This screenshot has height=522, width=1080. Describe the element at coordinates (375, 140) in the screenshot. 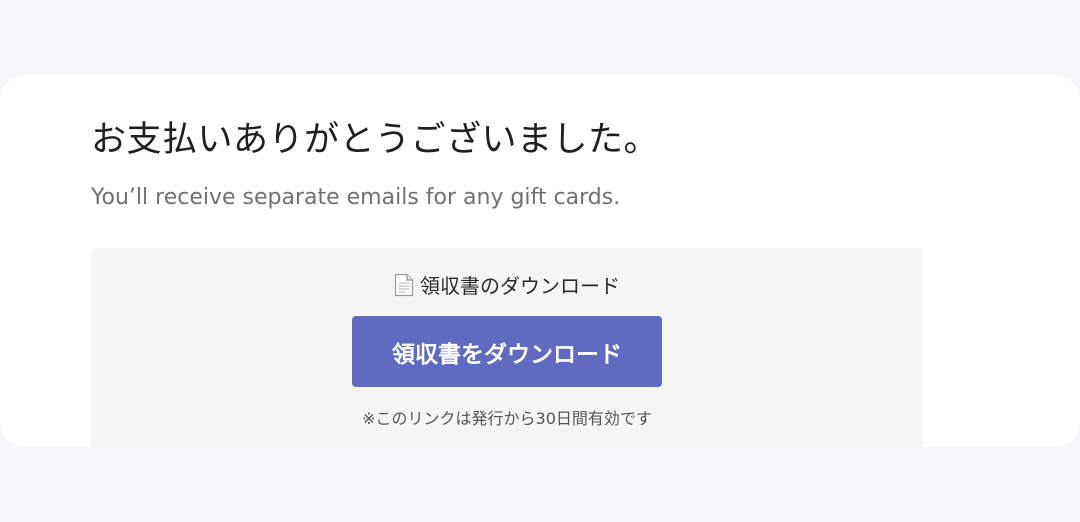

I see `page-title: お支払いありがとうございました。` at that location.